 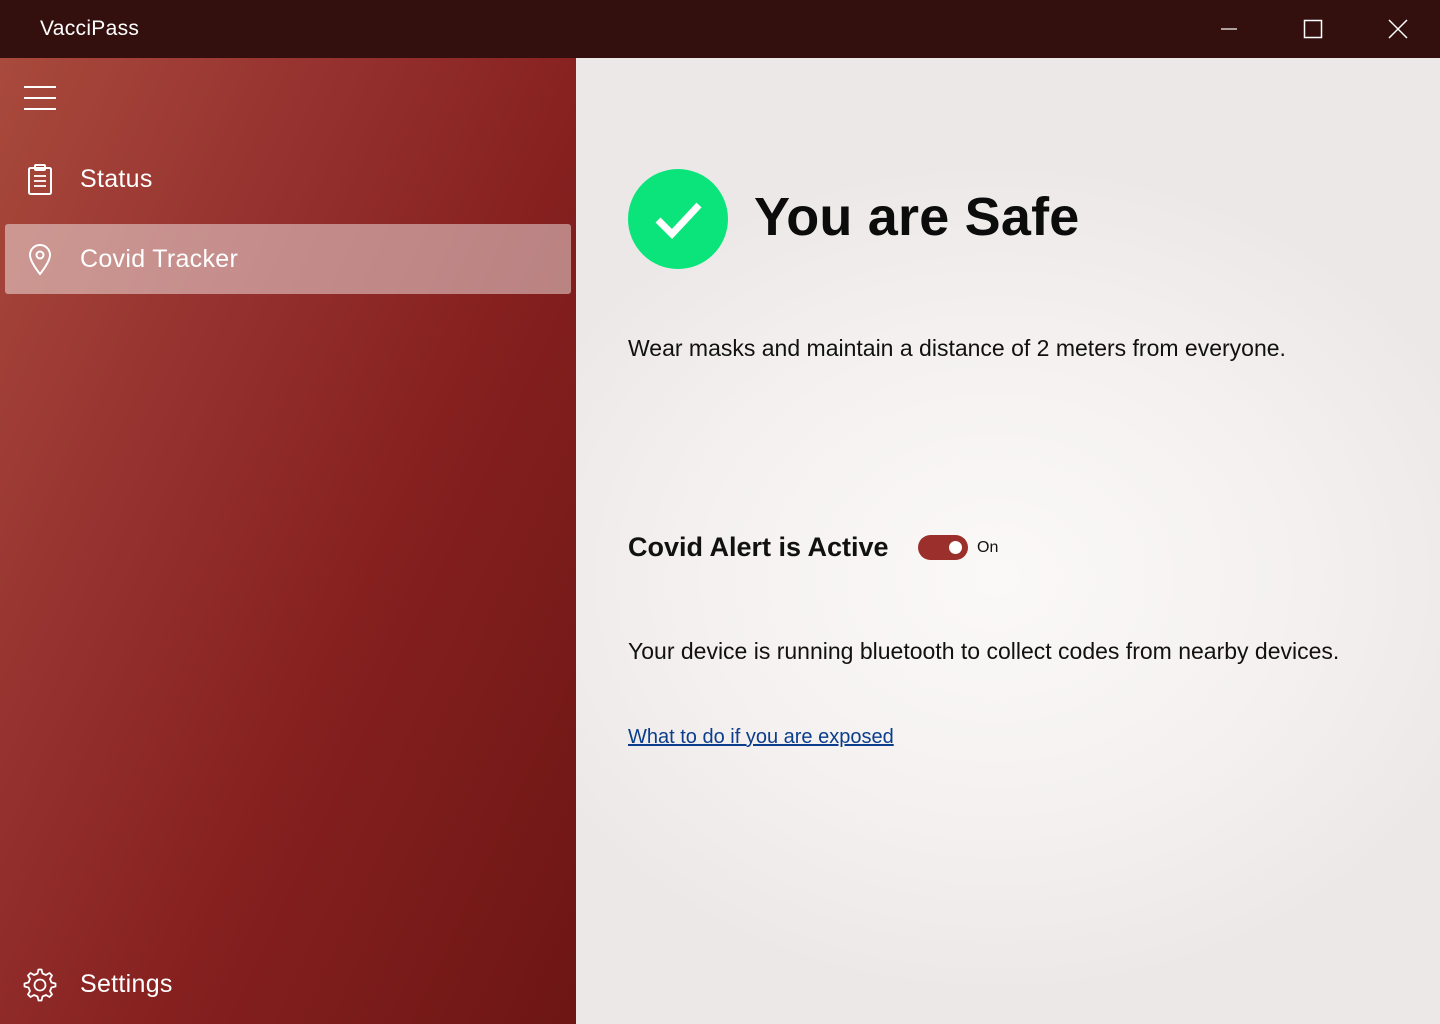 What do you see at coordinates (917, 217) in the screenshot?
I see `status-title: You are Safe` at bounding box center [917, 217].